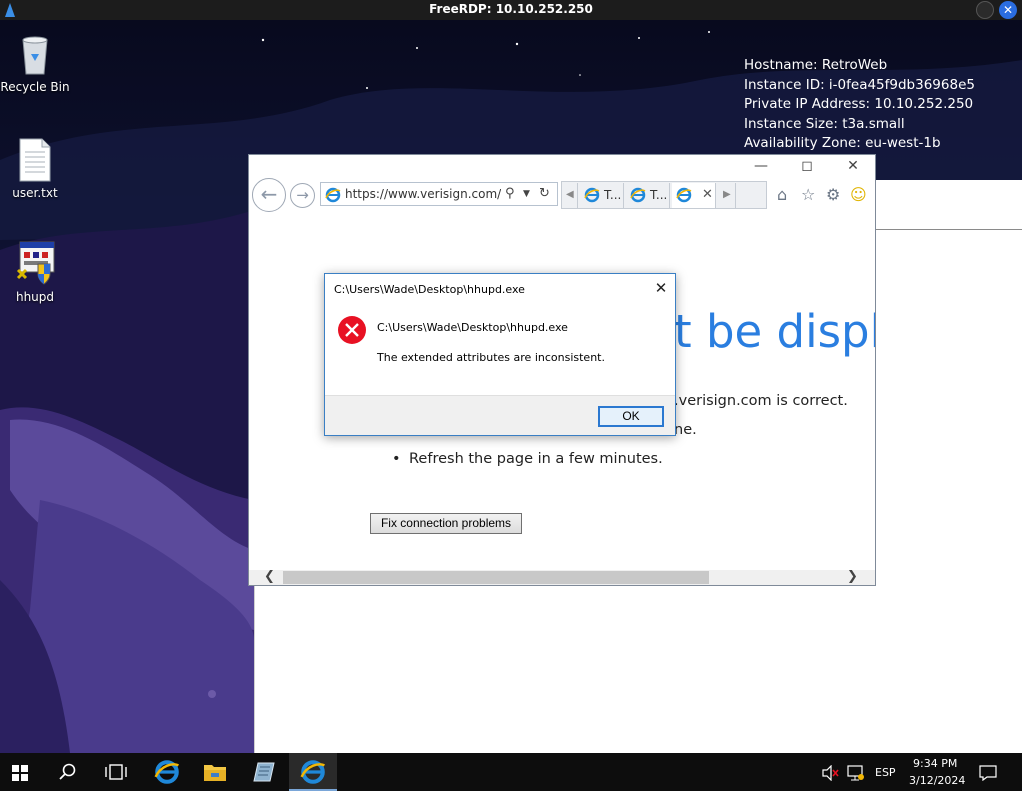  I want to click on forward-button: →, so click(302, 195).